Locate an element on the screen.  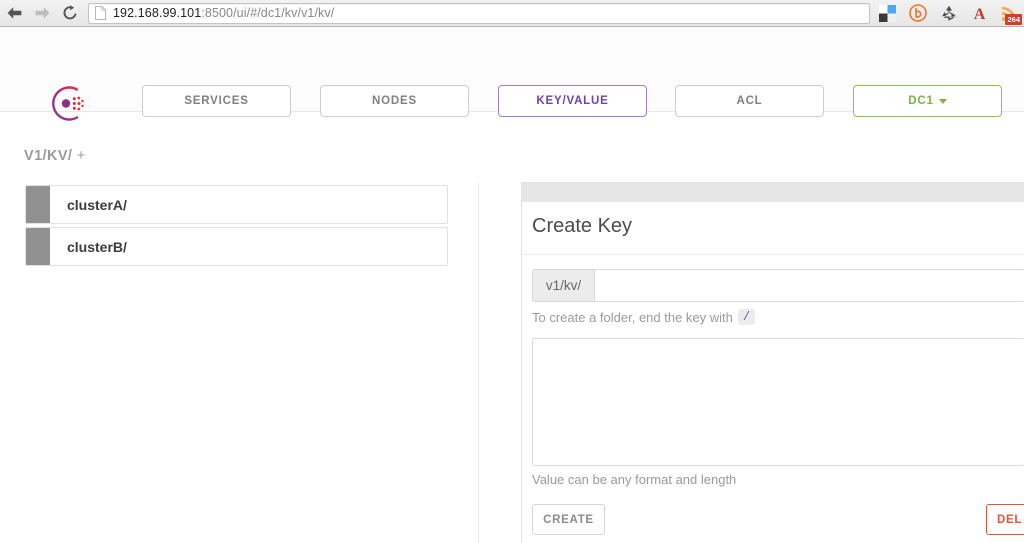
bitly-b-icon is located at coordinates (918, 13).